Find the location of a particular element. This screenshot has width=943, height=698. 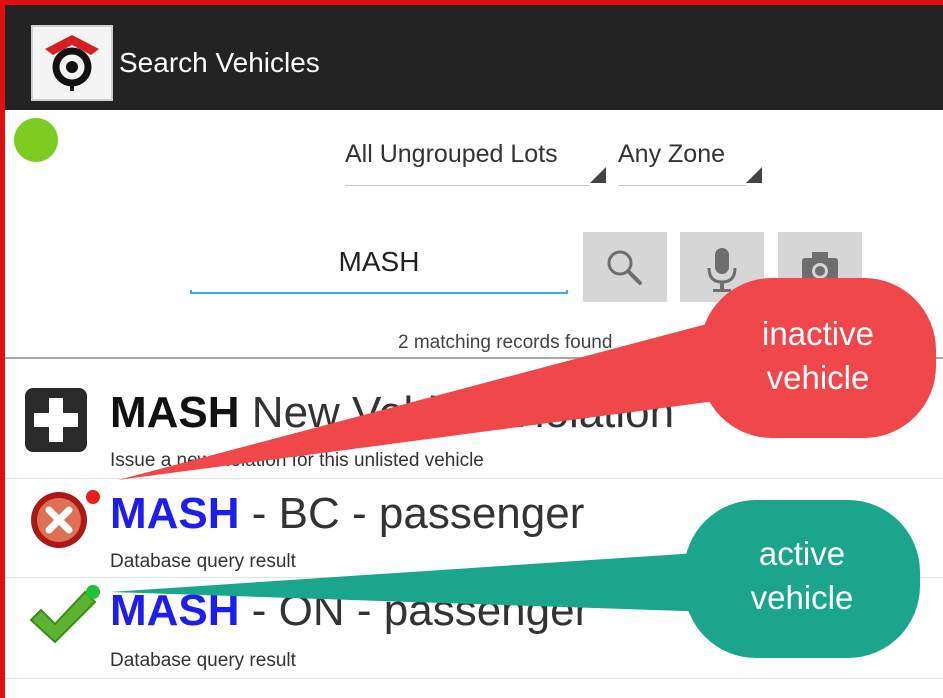

inactive-callout-line1: inactive is located at coordinates (818, 333).